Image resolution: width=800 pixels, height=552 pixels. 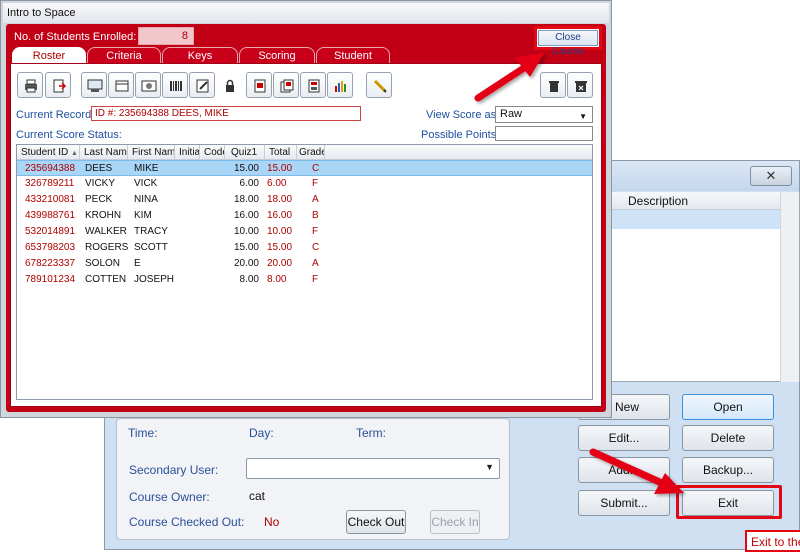 What do you see at coordinates (373, 468) in the screenshot?
I see `secondary-user-select: ▼` at bounding box center [373, 468].